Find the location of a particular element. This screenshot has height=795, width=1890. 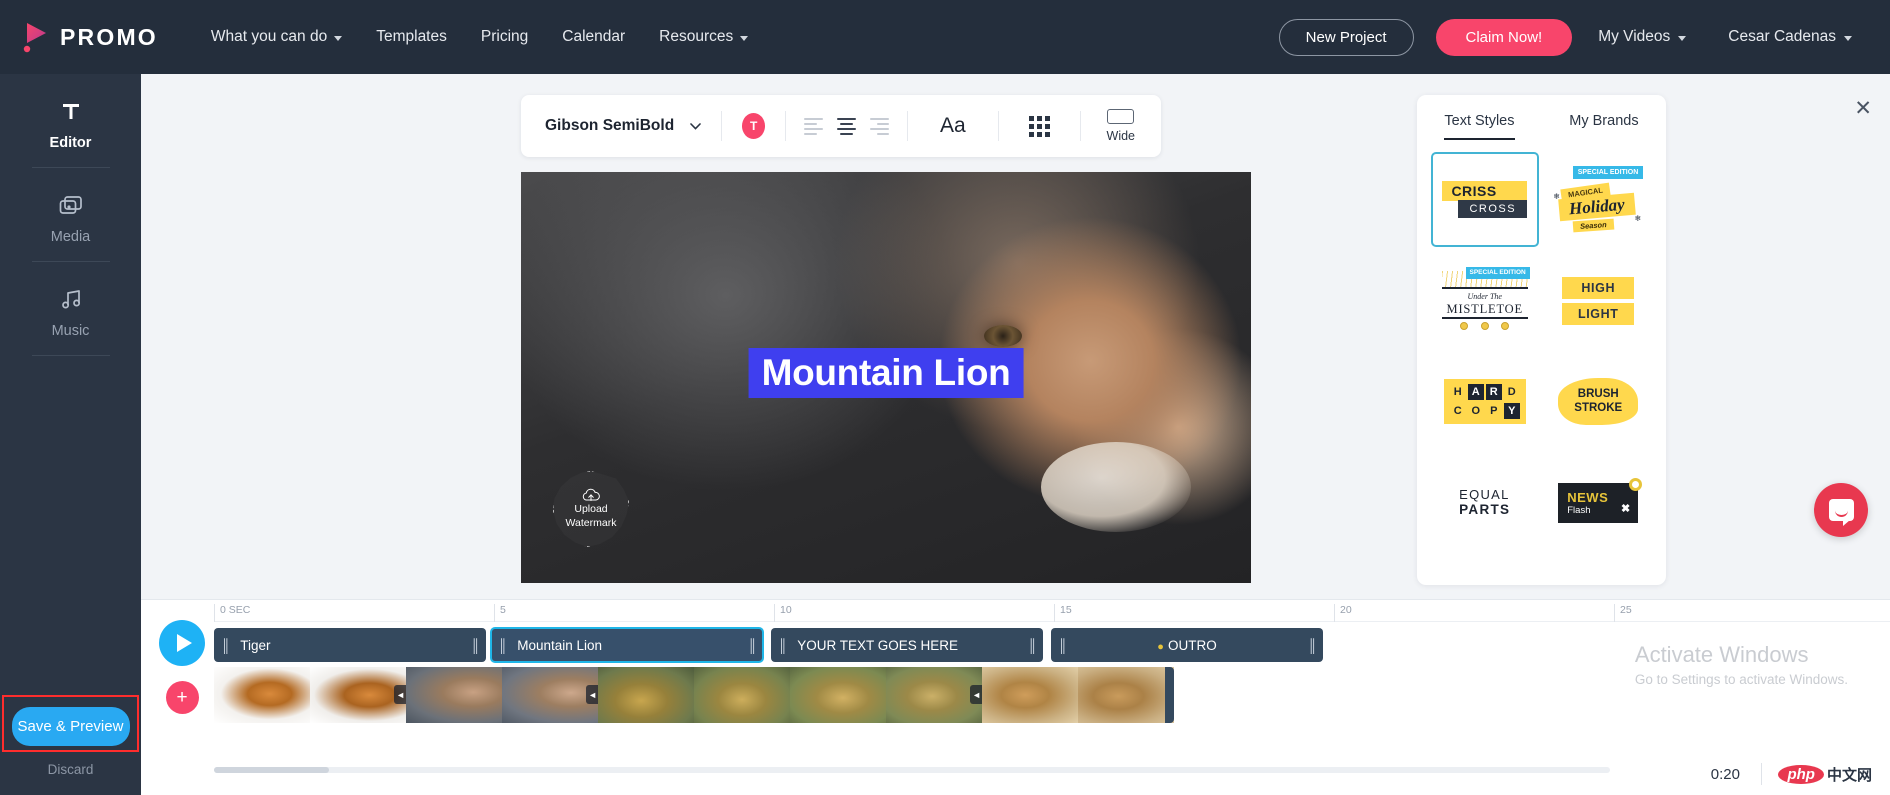

style-tile-brush-stroke: BRUSH STROKE is located at coordinates (1598, 401).